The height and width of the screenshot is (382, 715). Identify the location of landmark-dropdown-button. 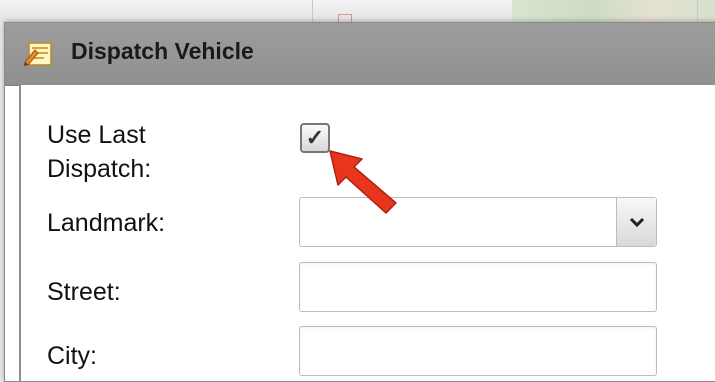
(636, 222).